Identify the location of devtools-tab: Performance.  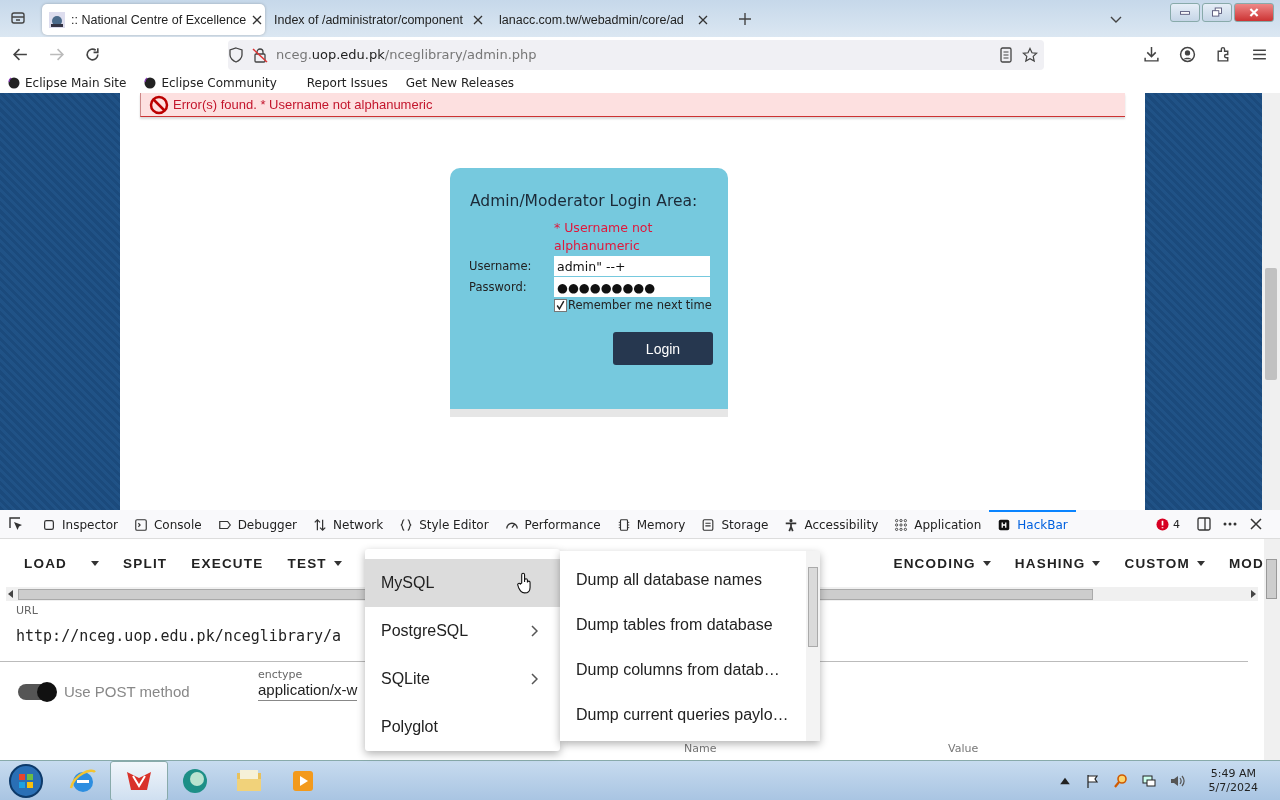
(552, 524).